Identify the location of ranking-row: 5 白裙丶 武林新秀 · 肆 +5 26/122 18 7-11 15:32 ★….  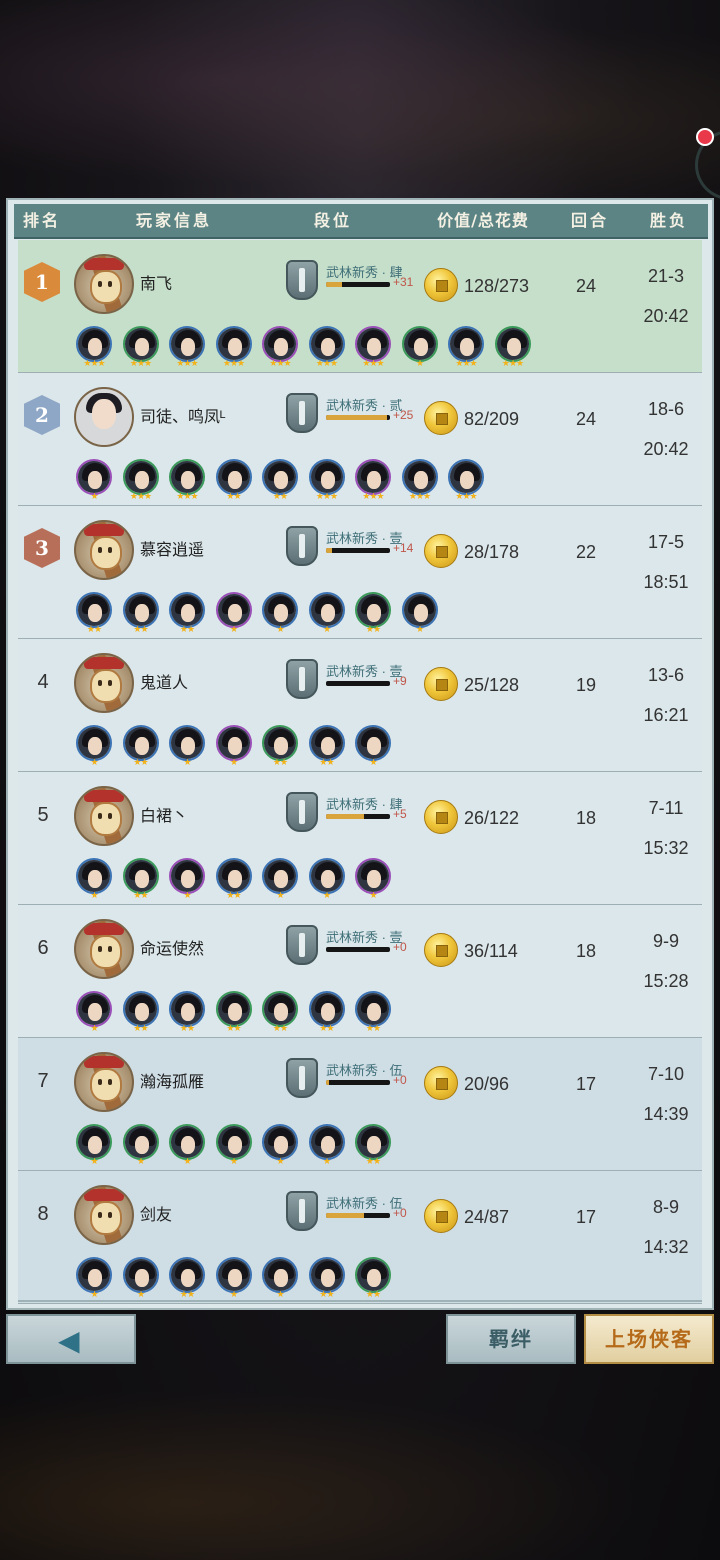
(360, 838).